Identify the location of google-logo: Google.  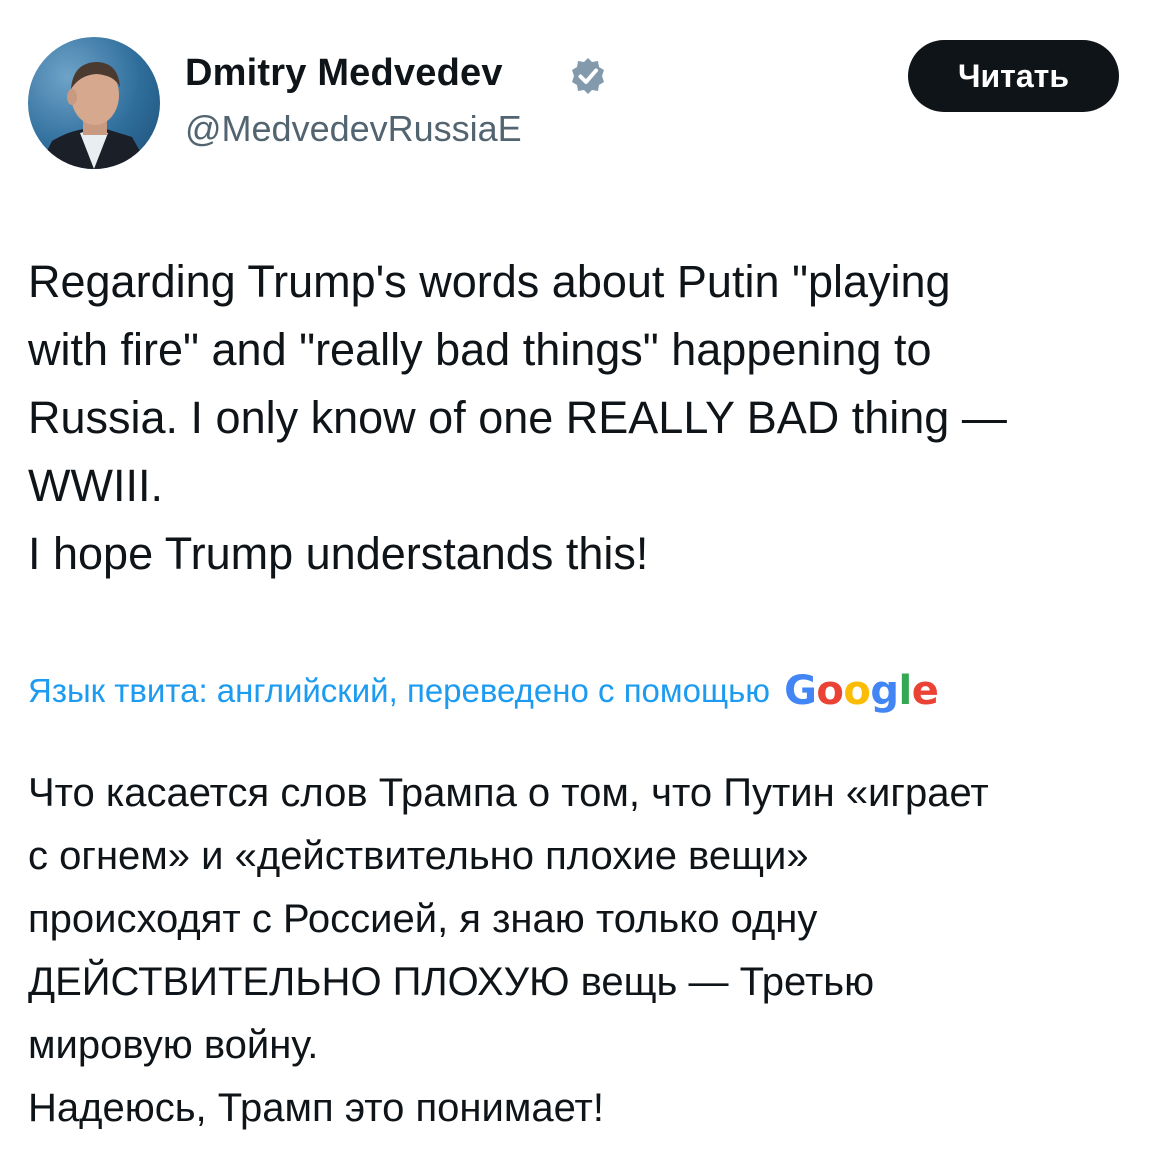
(861, 691).